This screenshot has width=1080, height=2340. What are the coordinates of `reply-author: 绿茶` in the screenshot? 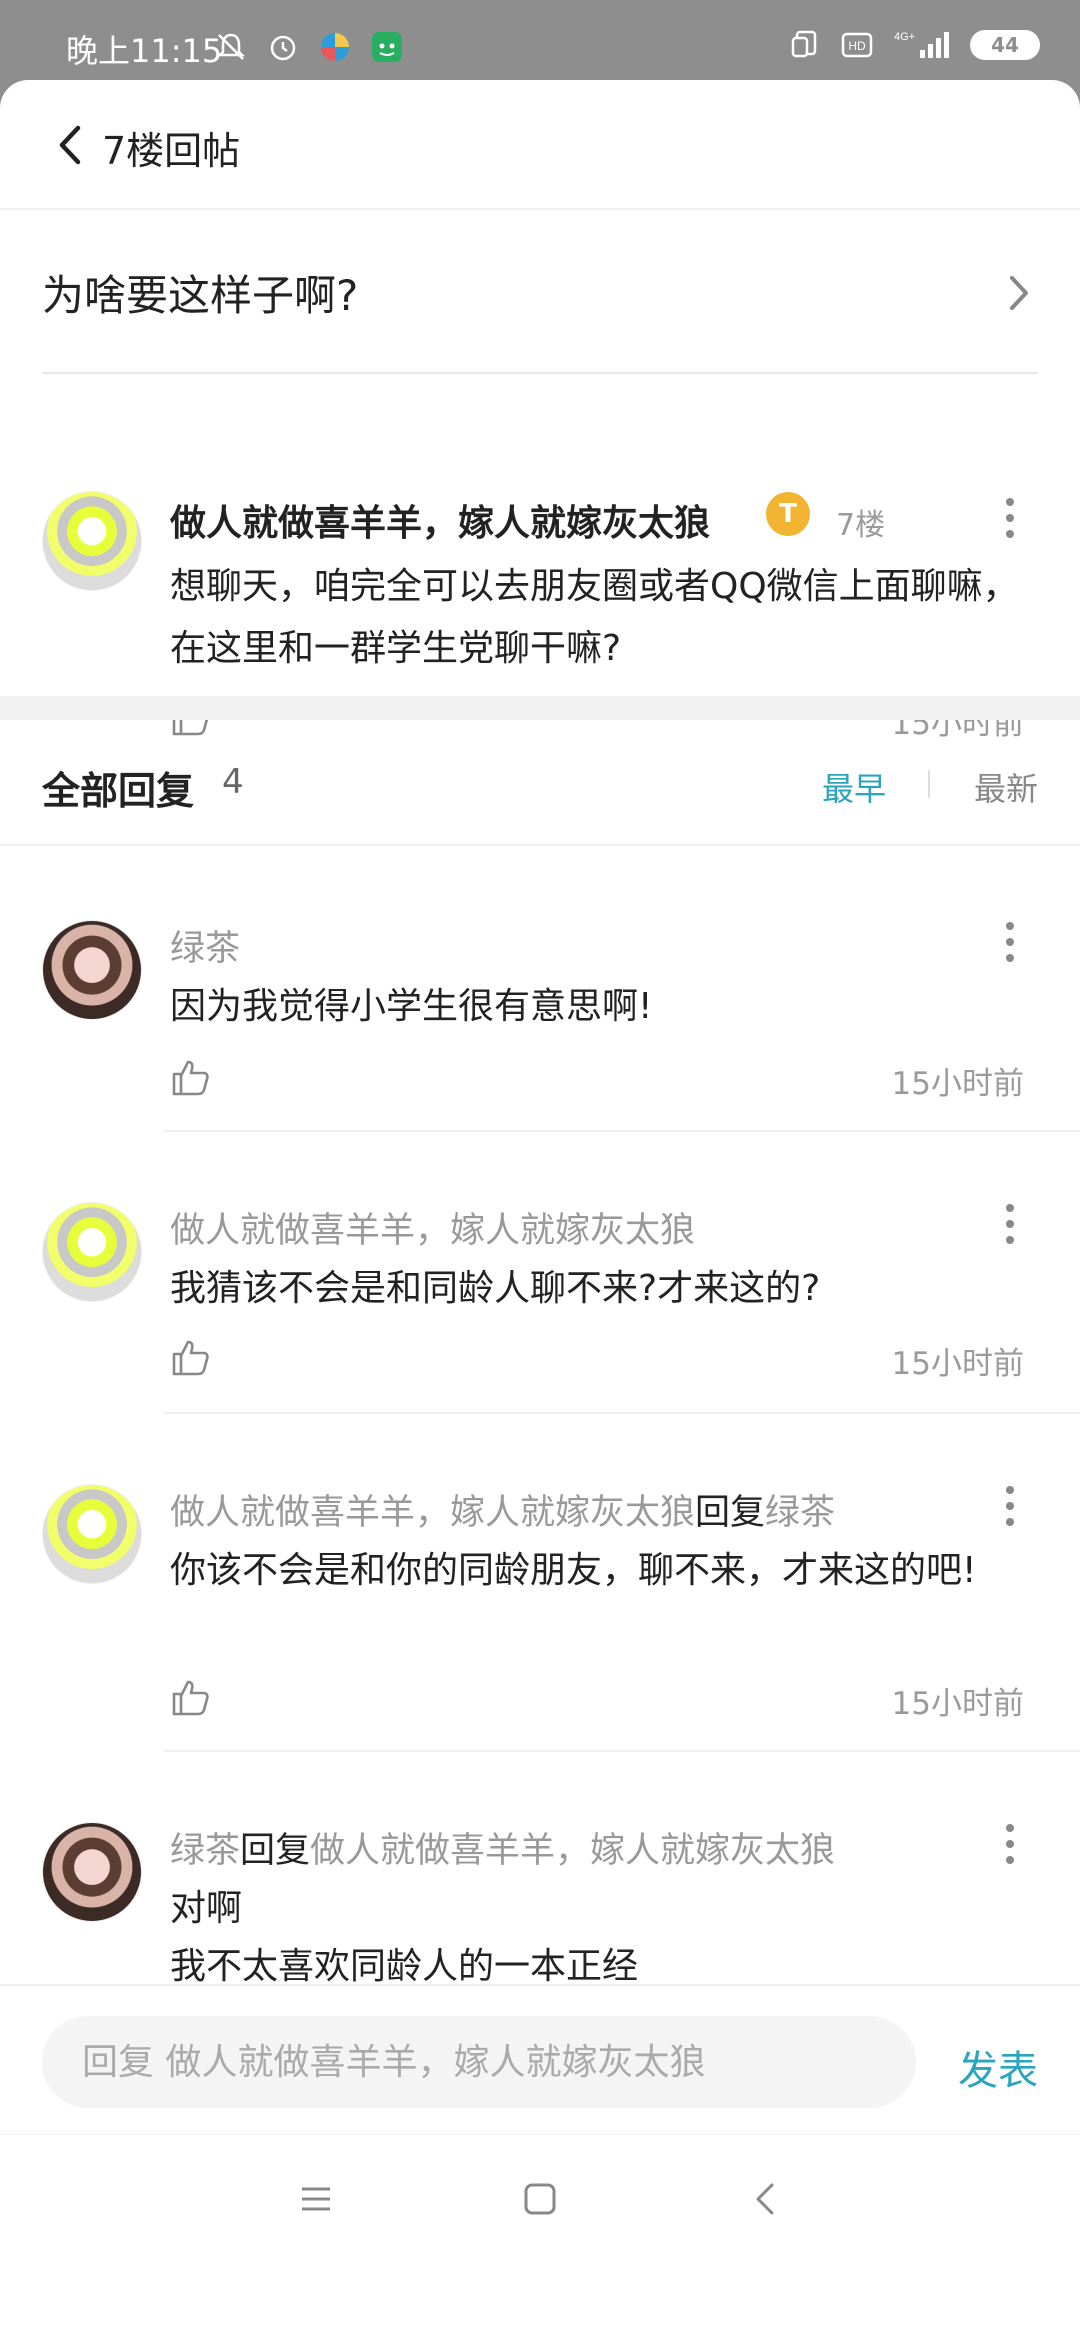 It's located at (205, 945).